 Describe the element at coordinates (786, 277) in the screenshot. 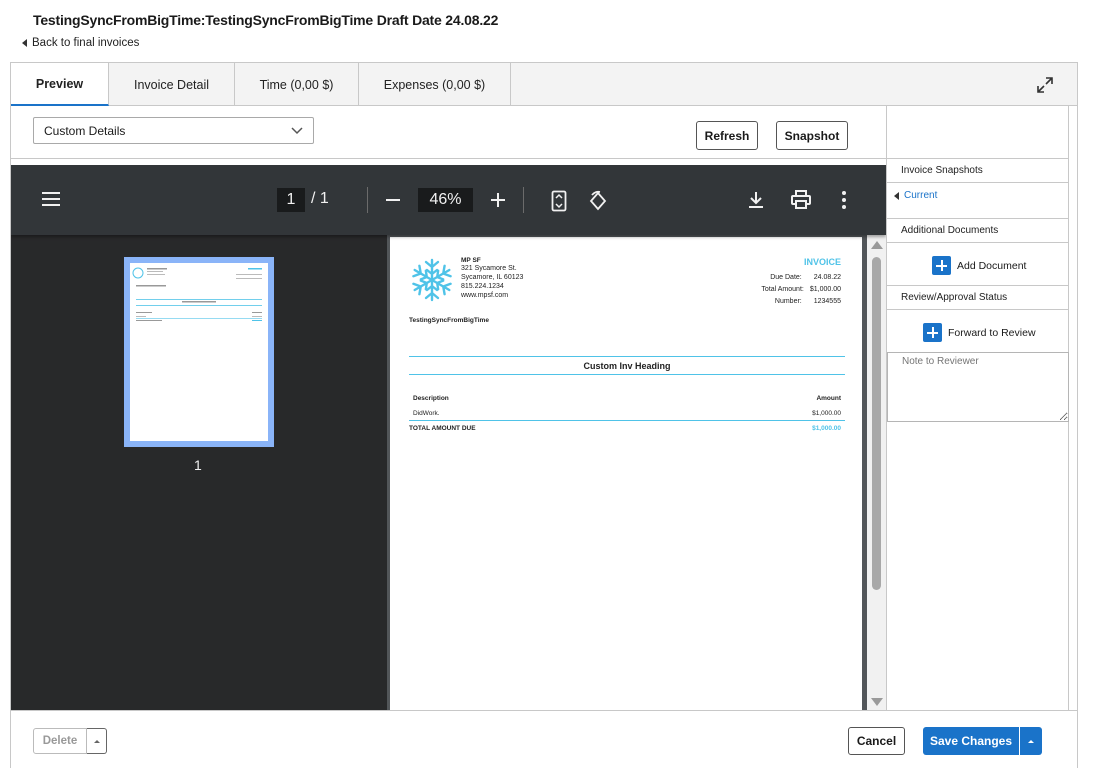

I see `due-date-label: Due Date:` at that location.